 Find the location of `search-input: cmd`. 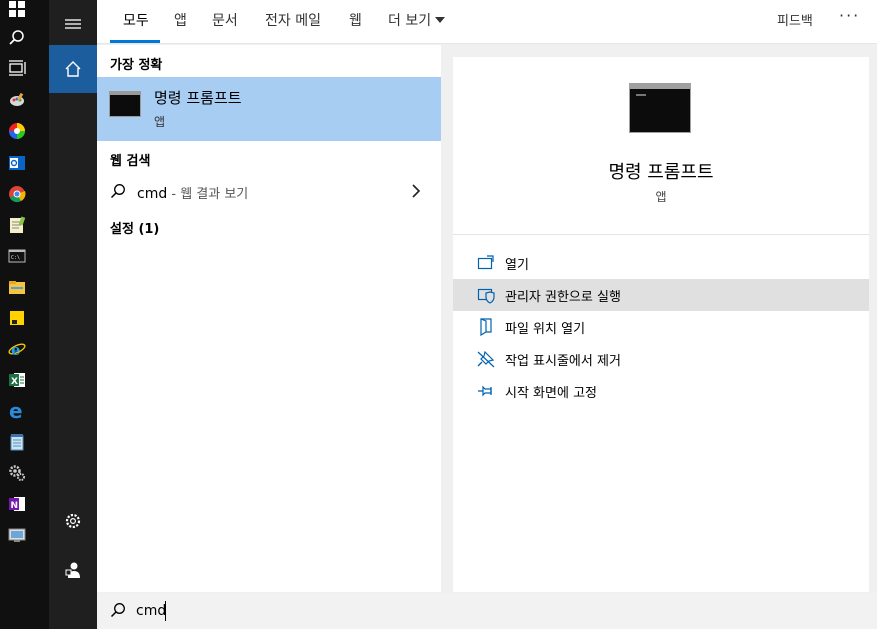

search-input: cmd is located at coordinates (151, 611).